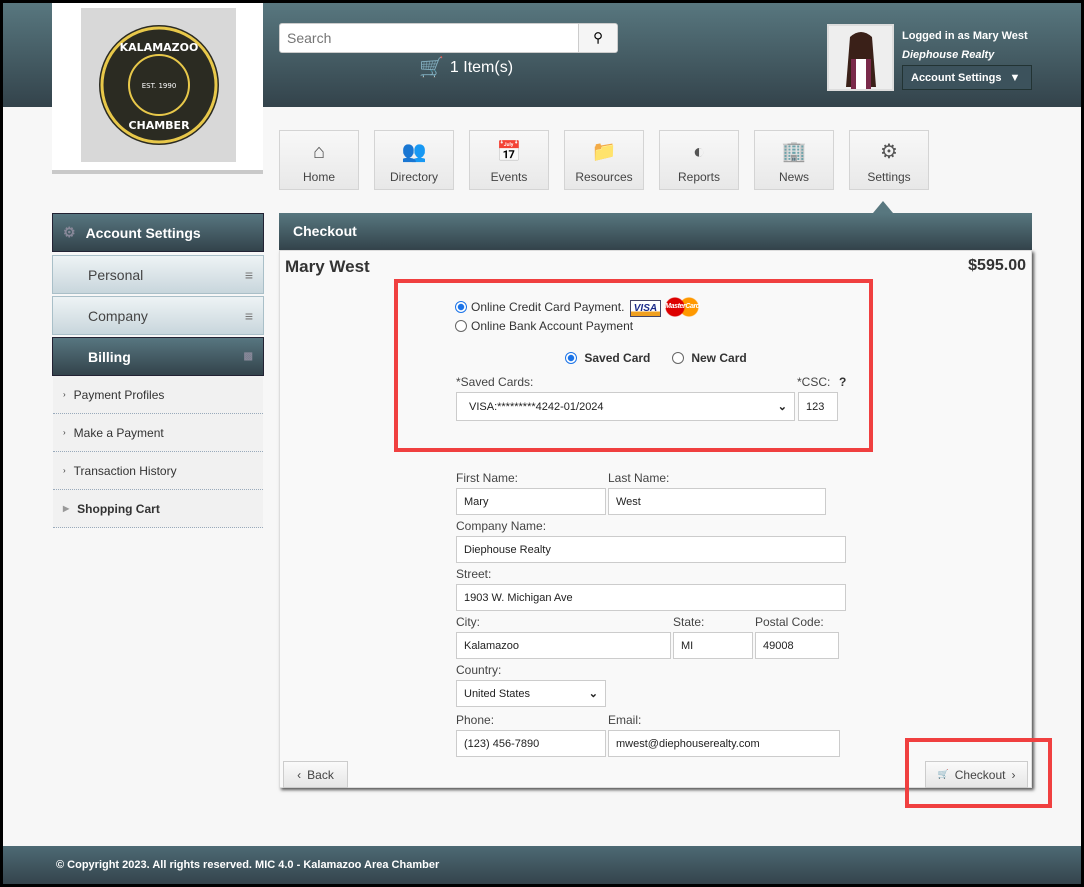 The image size is (1084, 887). What do you see at coordinates (158, 315) in the screenshot?
I see `sidebar-item-company: Company ≡` at bounding box center [158, 315].